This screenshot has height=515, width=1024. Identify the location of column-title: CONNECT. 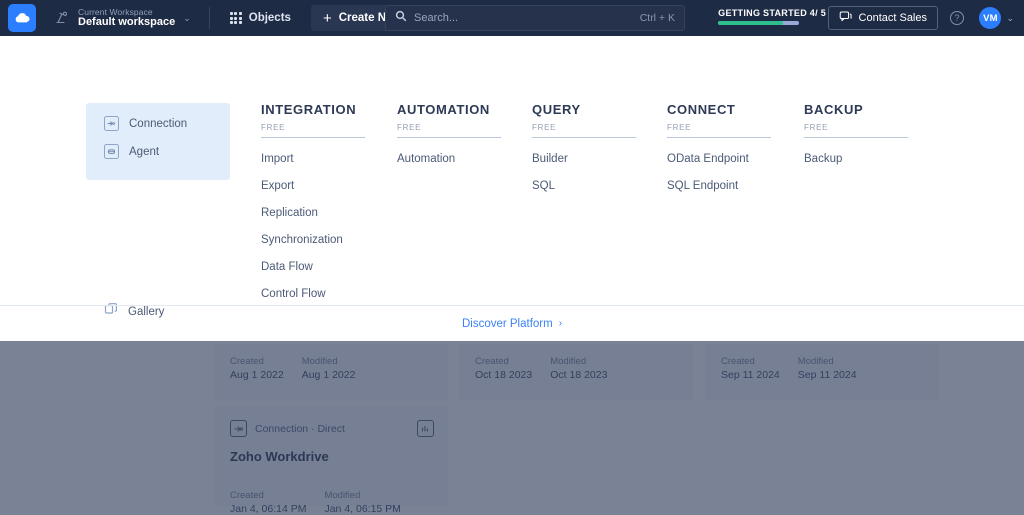
(701, 109).